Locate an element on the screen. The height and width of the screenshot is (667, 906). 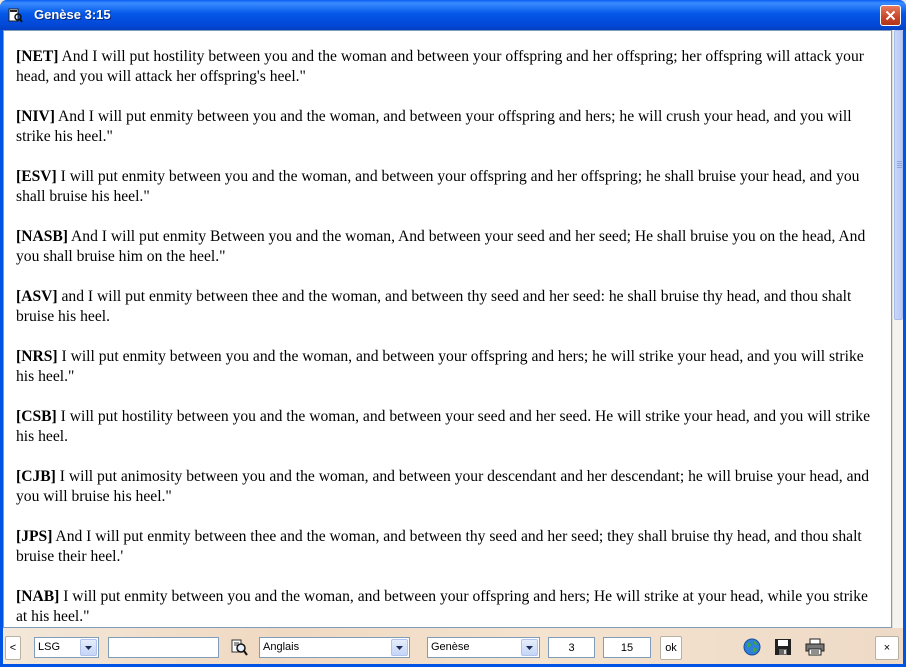
bible-search-icon is located at coordinates (15, 15).